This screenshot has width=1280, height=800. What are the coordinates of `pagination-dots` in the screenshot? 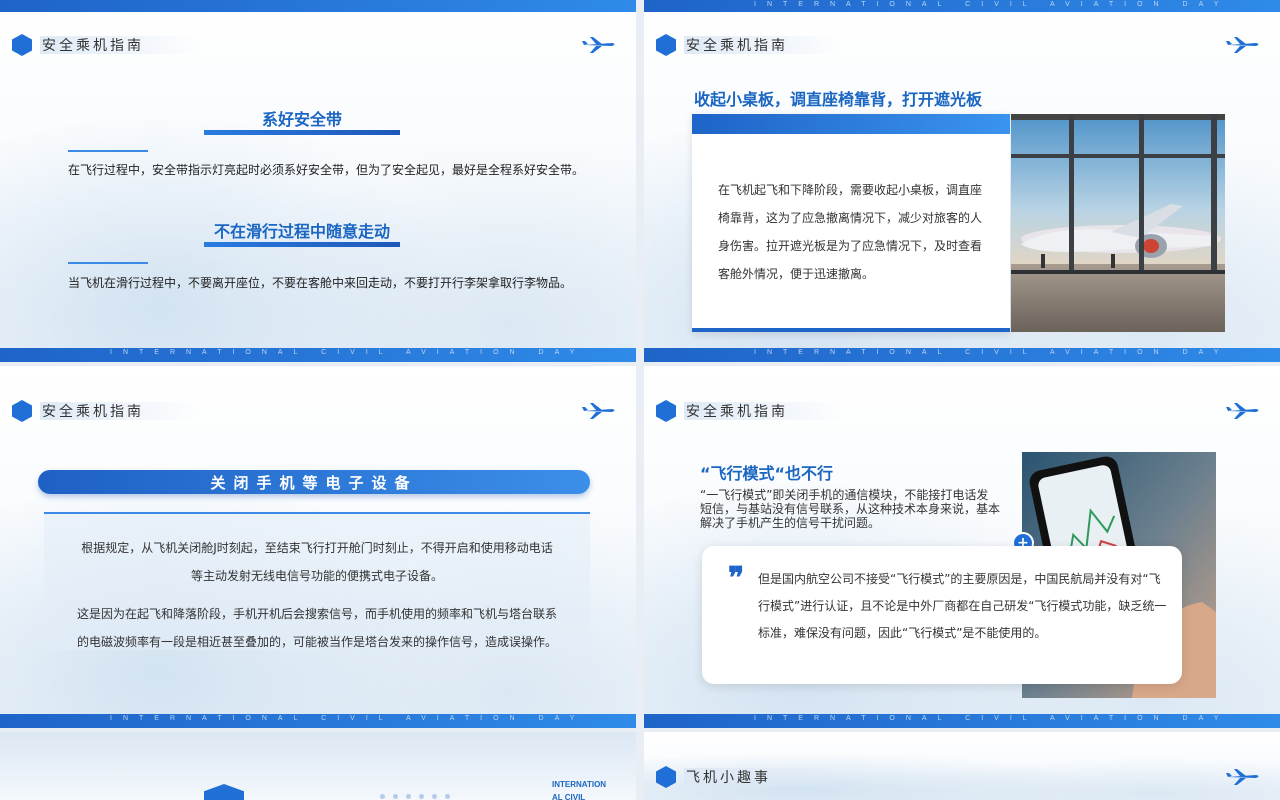 It's located at (415, 796).